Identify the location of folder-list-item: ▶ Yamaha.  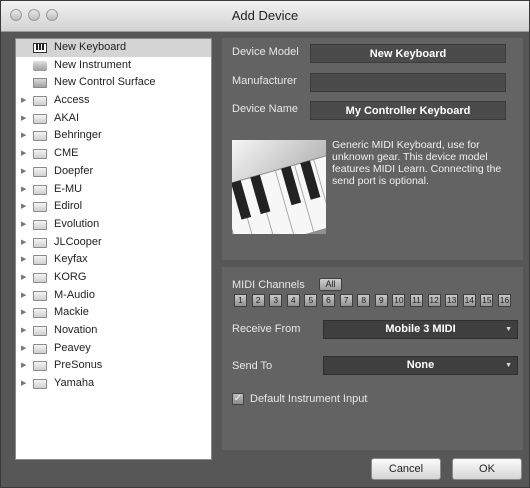
(113, 384).